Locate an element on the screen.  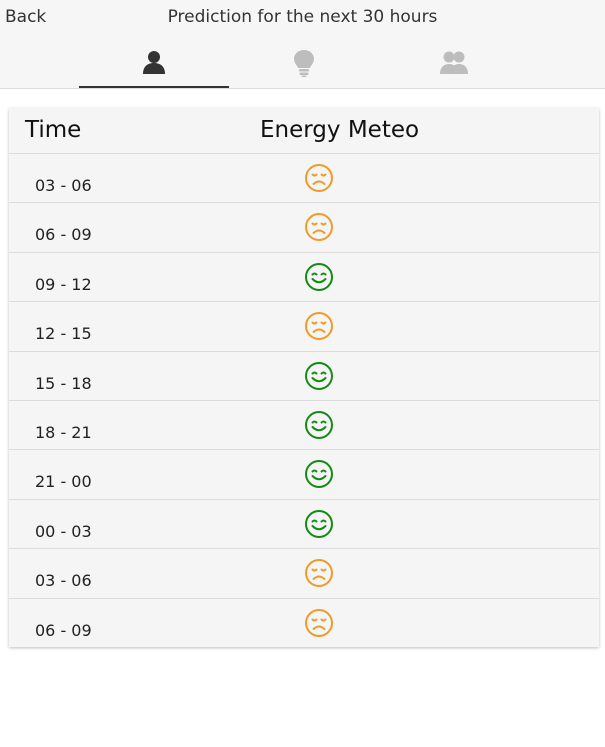
table-row: 18 - 21 is located at coordinates (304, 426).